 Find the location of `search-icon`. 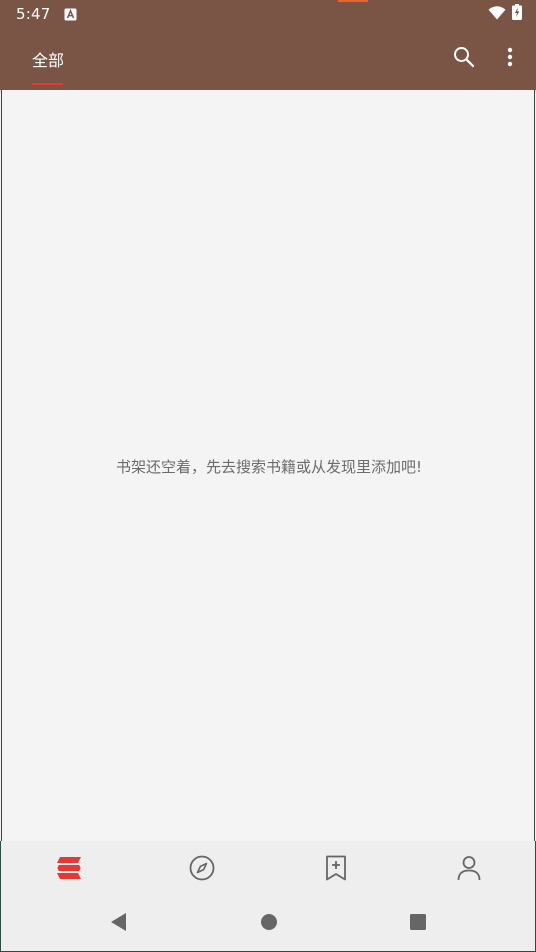

search-icon is located at coordinates (464, 59).